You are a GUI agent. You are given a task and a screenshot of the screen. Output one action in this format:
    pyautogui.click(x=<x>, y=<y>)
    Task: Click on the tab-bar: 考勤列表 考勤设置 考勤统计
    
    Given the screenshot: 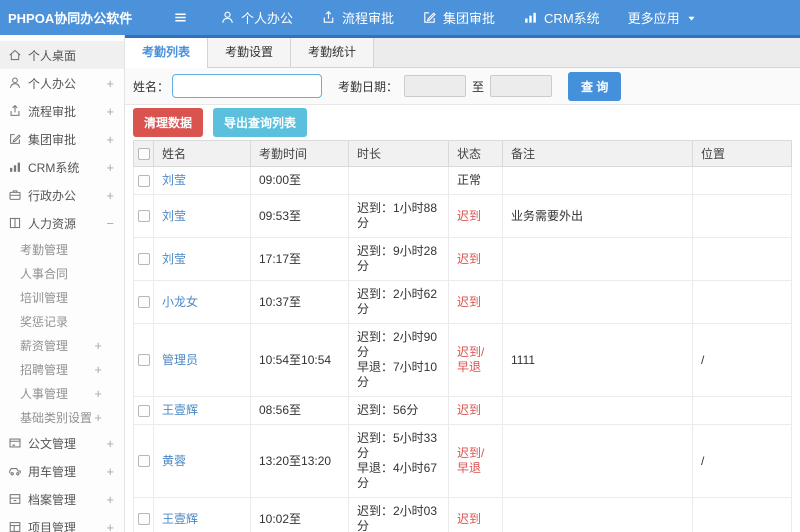 What is the action you would take?
    pyautogui.click(x=462, y=53)
    